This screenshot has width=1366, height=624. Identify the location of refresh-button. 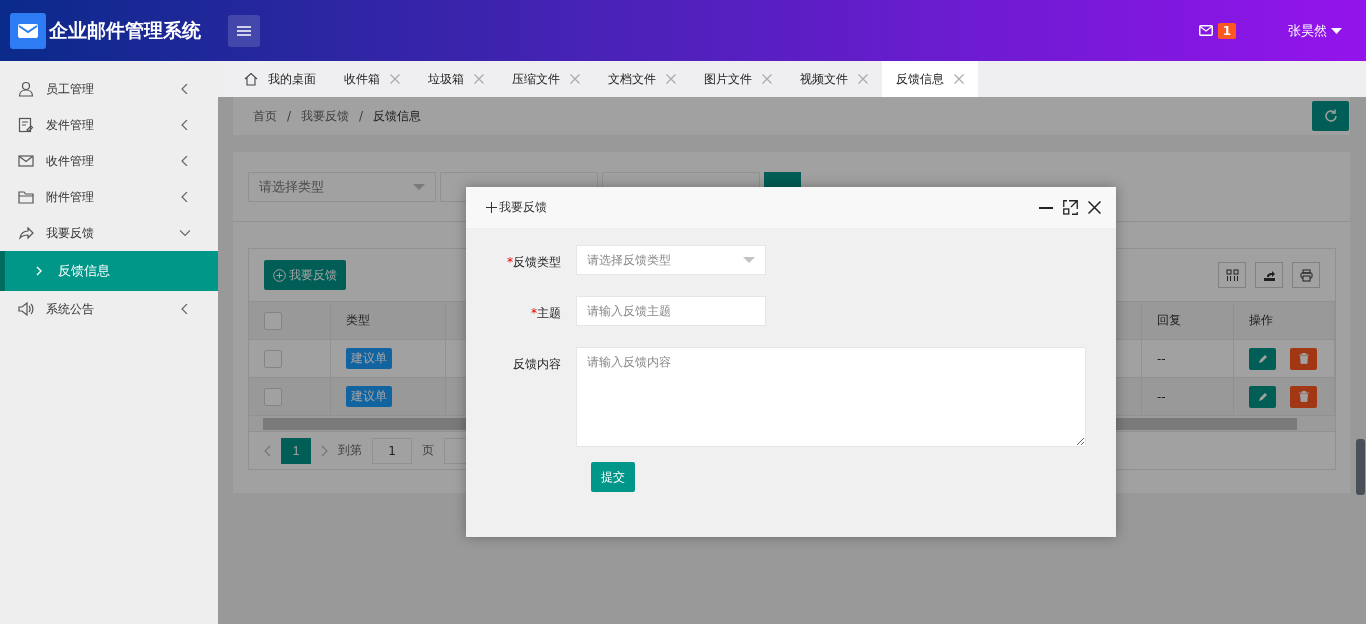
(1330, 116).